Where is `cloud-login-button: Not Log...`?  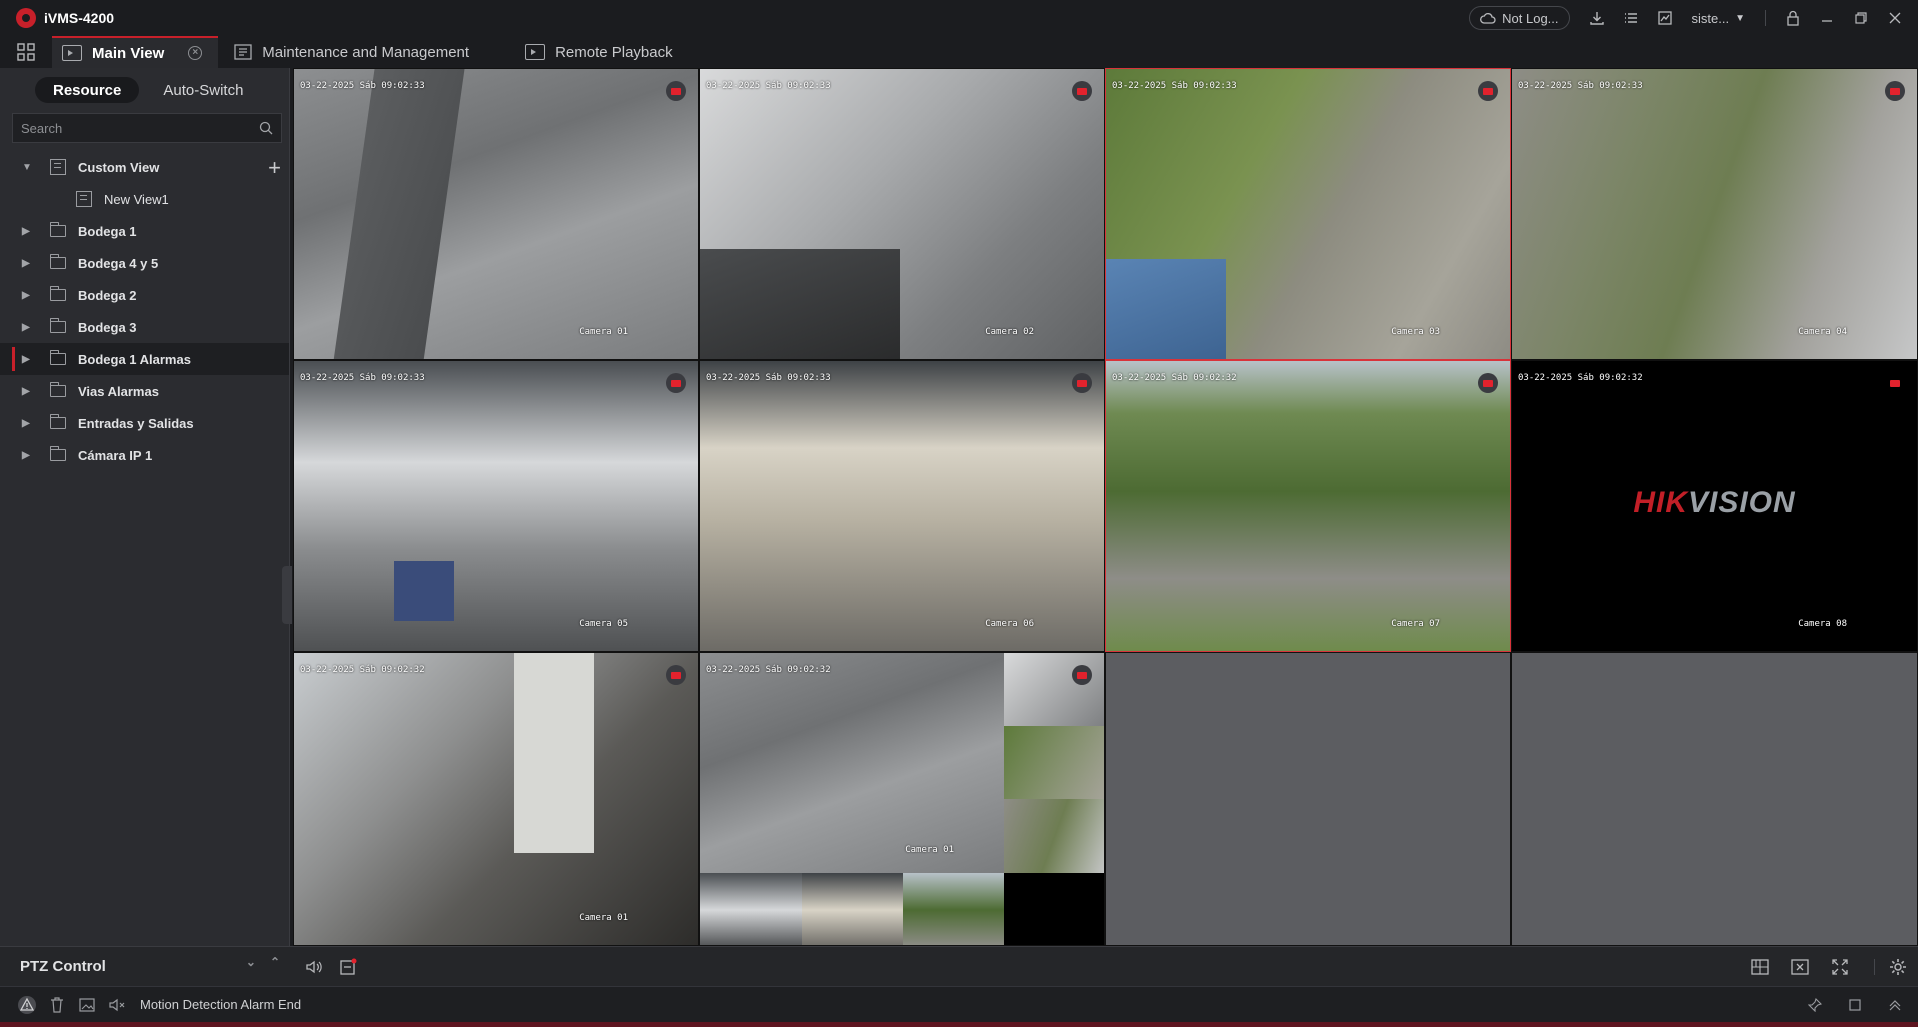 cloud-login-button: Not Log... is located at coordinates (1519, 18).